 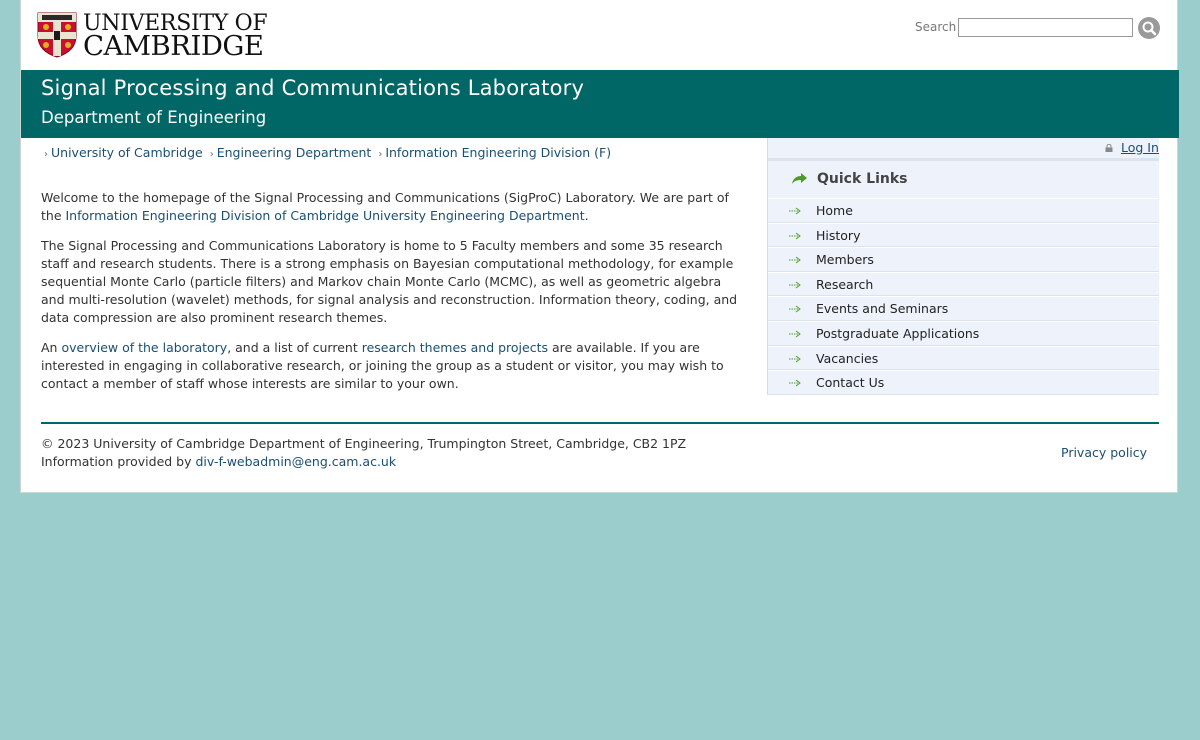 I want to click on quick-link-vacancies: Vacancies, so click(x=963, y=358).